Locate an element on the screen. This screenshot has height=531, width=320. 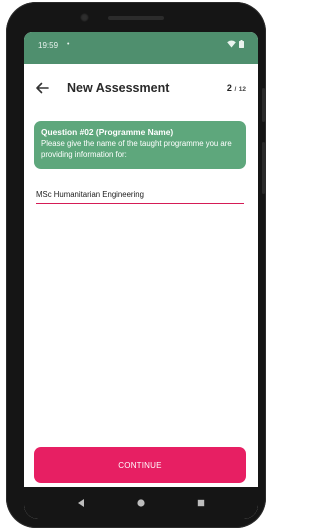
back-triangle-icon is located at coordinates (81, 503).